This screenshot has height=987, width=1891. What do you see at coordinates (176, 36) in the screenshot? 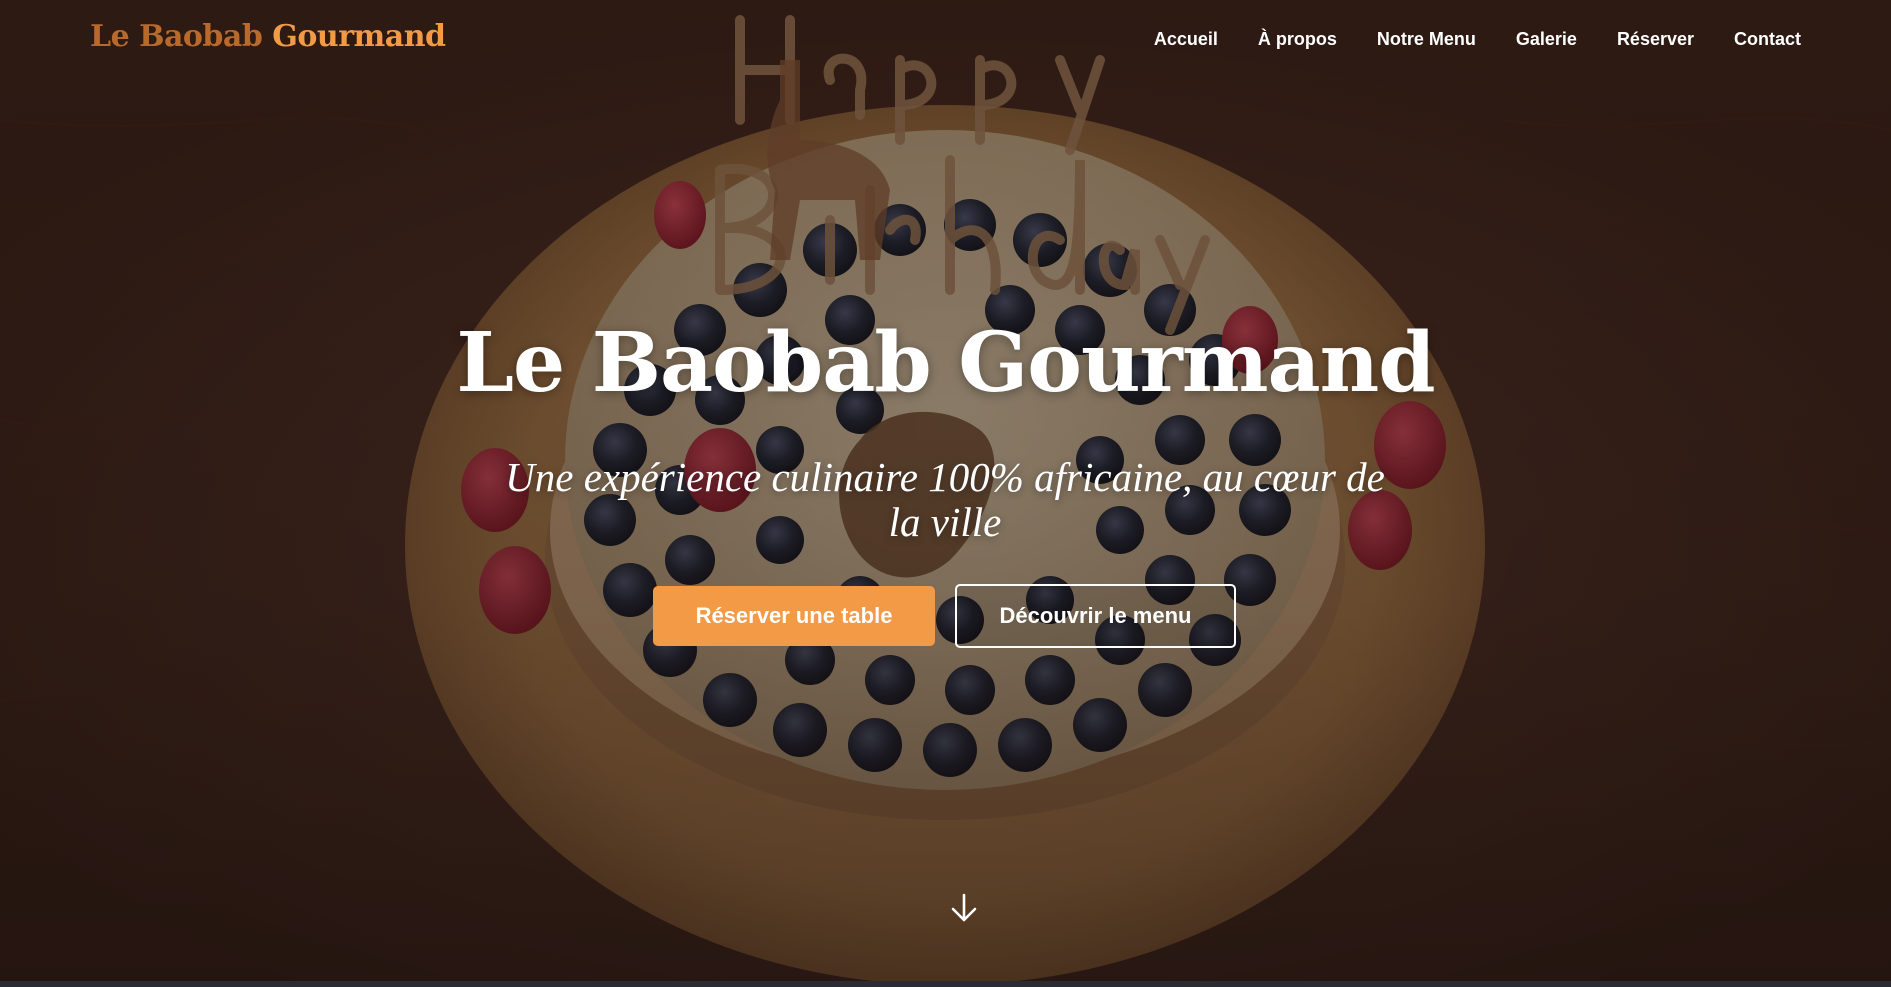
I see `brand-logo-part1: Le Baobab` at bounding box center [176, 36].